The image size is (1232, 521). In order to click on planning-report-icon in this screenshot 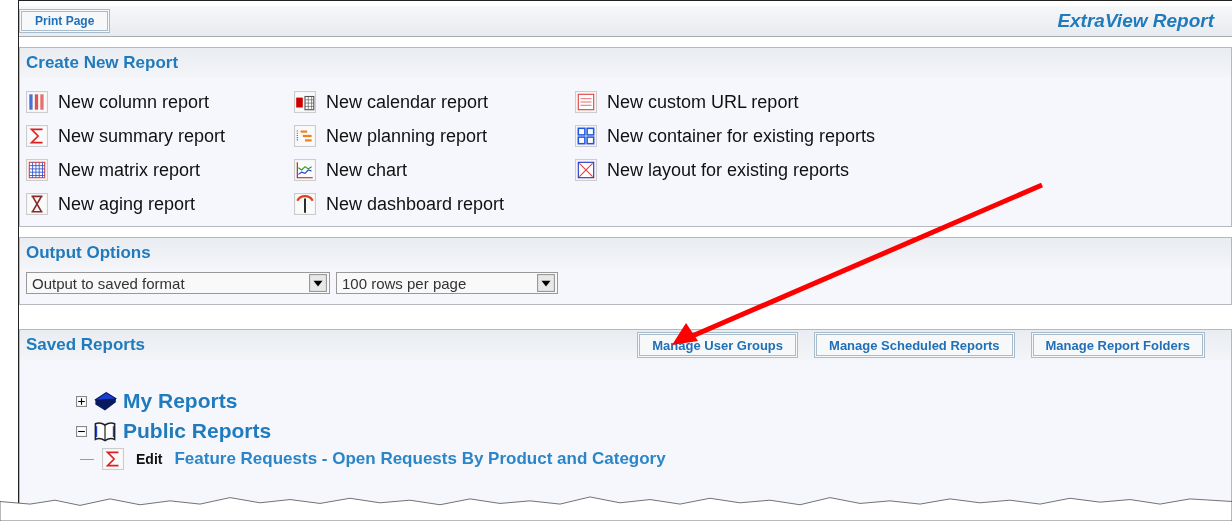, I will do `click(305, 136)`.